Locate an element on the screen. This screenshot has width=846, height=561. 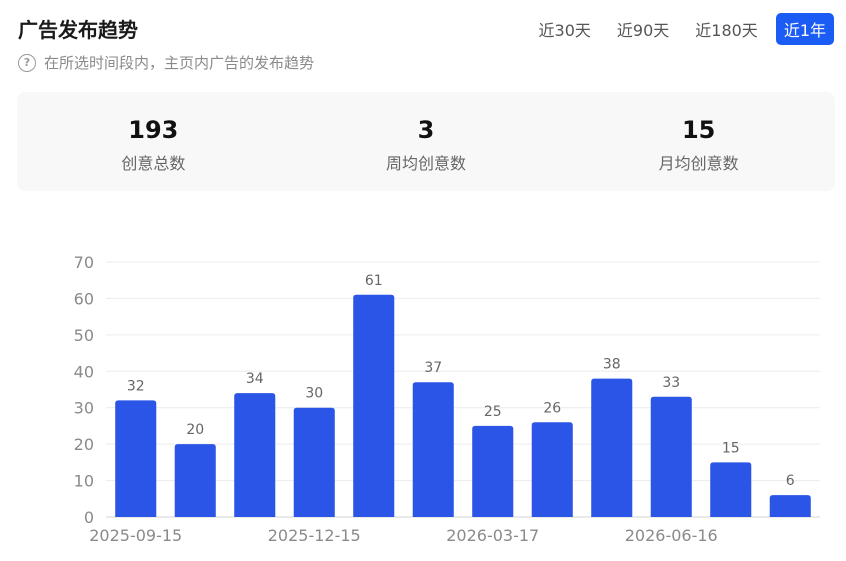
subtitle-row: ? 在所选时间段内，主页内广告的发布趋势 is located at coordinates (166, 62).